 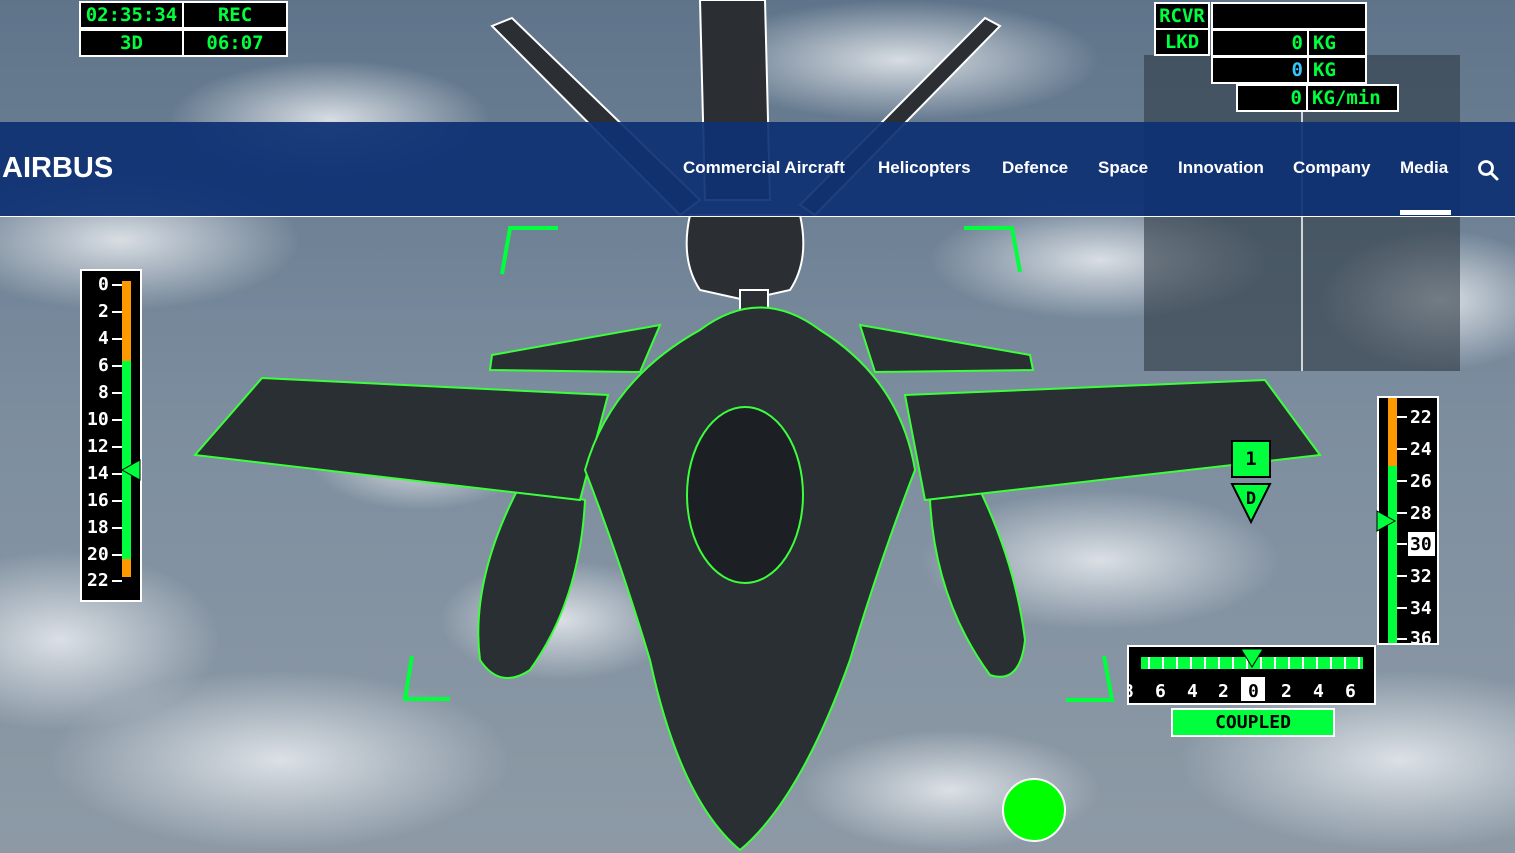 I want to click on hud-time: 02:35:34, so click(x=131, y=15).